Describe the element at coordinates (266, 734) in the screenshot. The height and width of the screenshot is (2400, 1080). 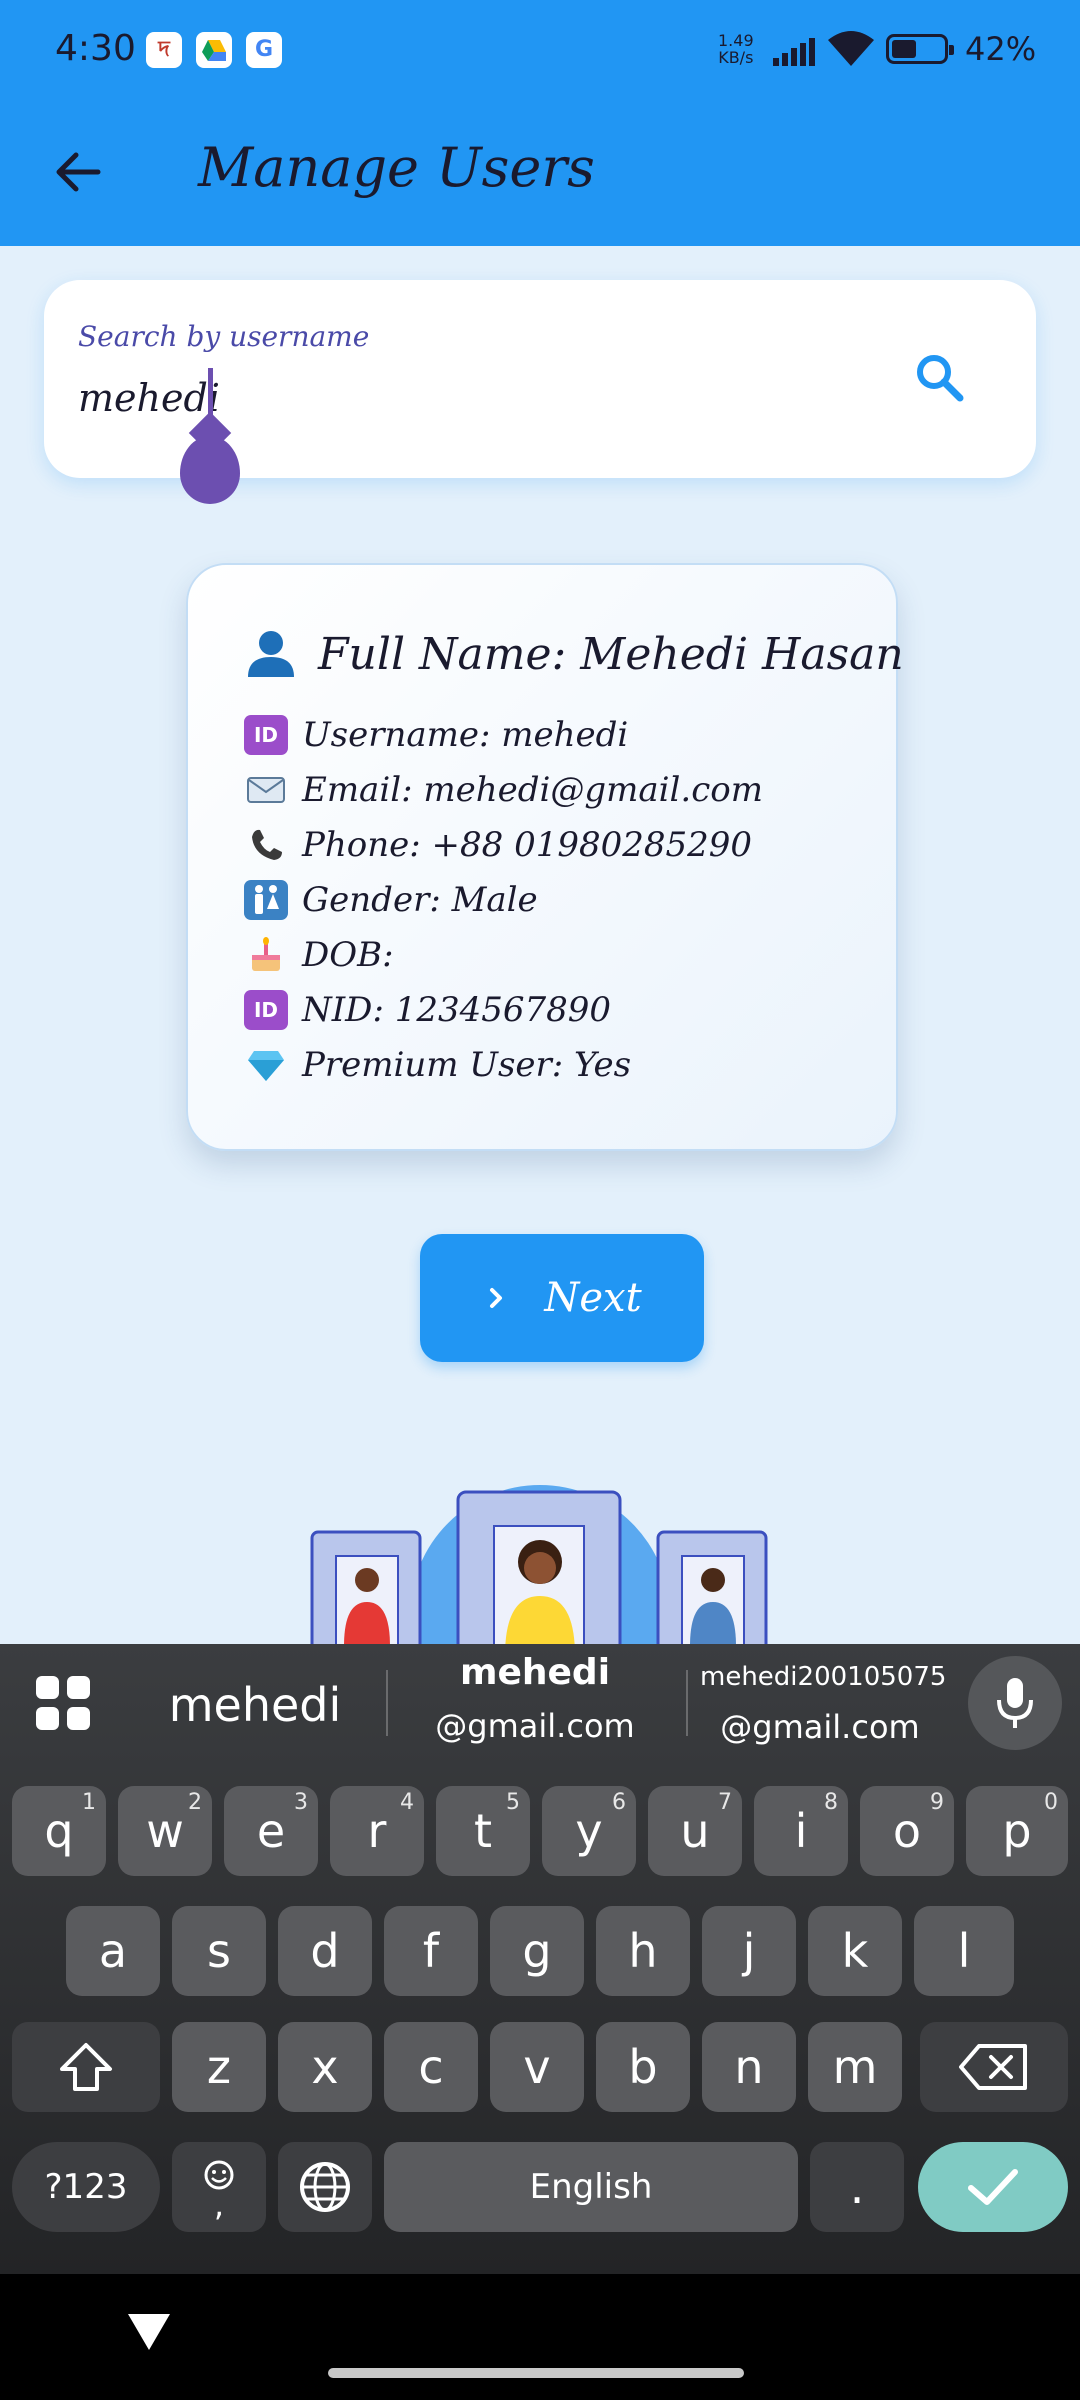
I see `id-icon: ID` at that location.